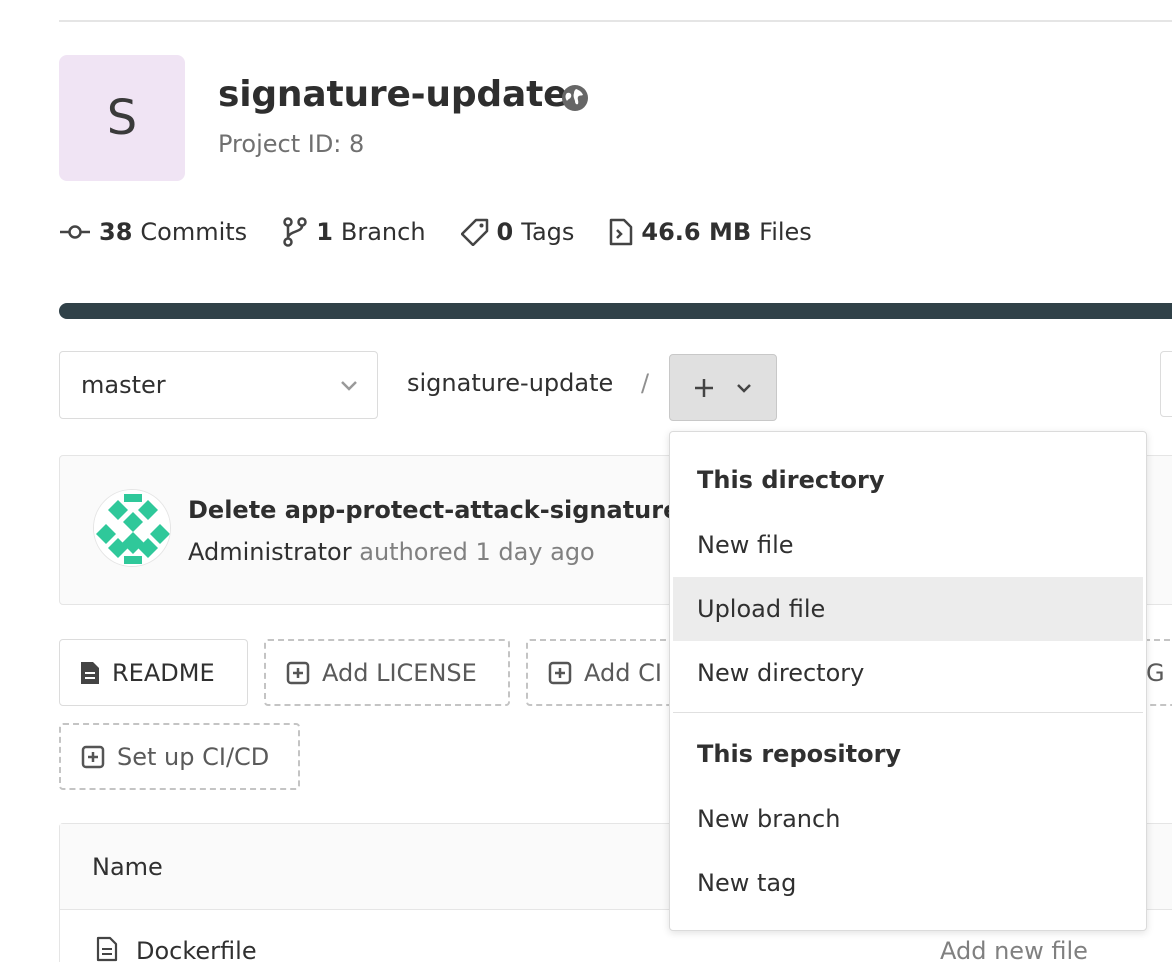  What do you see at coordinates (548, 232) in the screenshot?
I see `tags-label: Tags` at bounding box center [548, 232].